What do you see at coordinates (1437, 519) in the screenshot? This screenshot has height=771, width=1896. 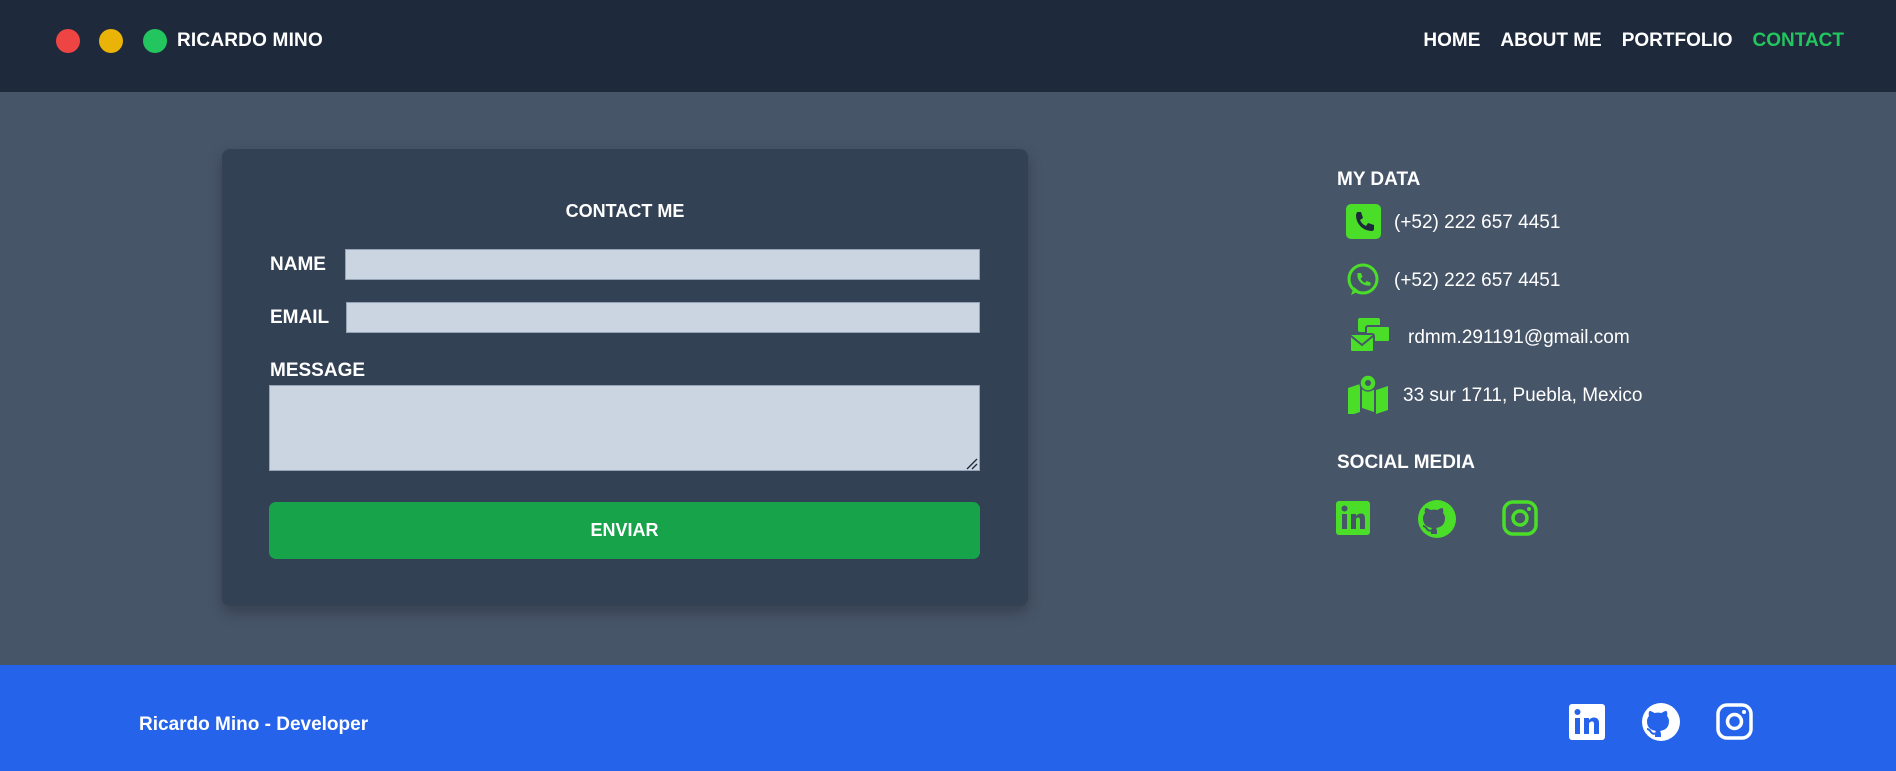 I see `github-icon` at bounding box center [1437, 519].